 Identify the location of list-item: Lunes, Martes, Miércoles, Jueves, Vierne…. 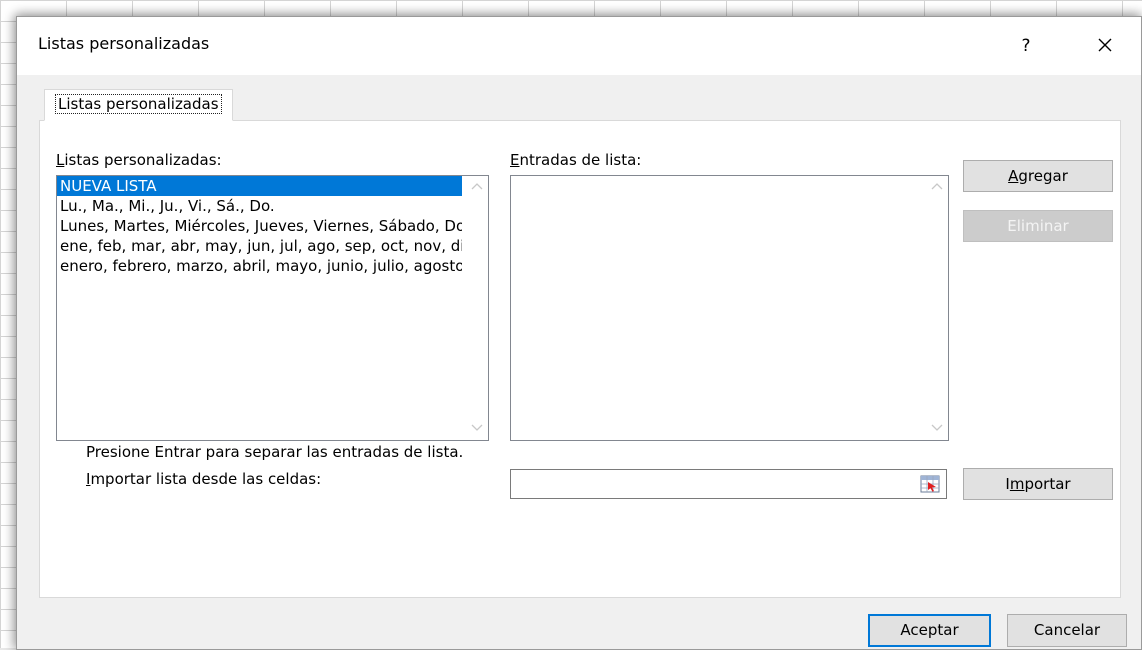
(259, 226).